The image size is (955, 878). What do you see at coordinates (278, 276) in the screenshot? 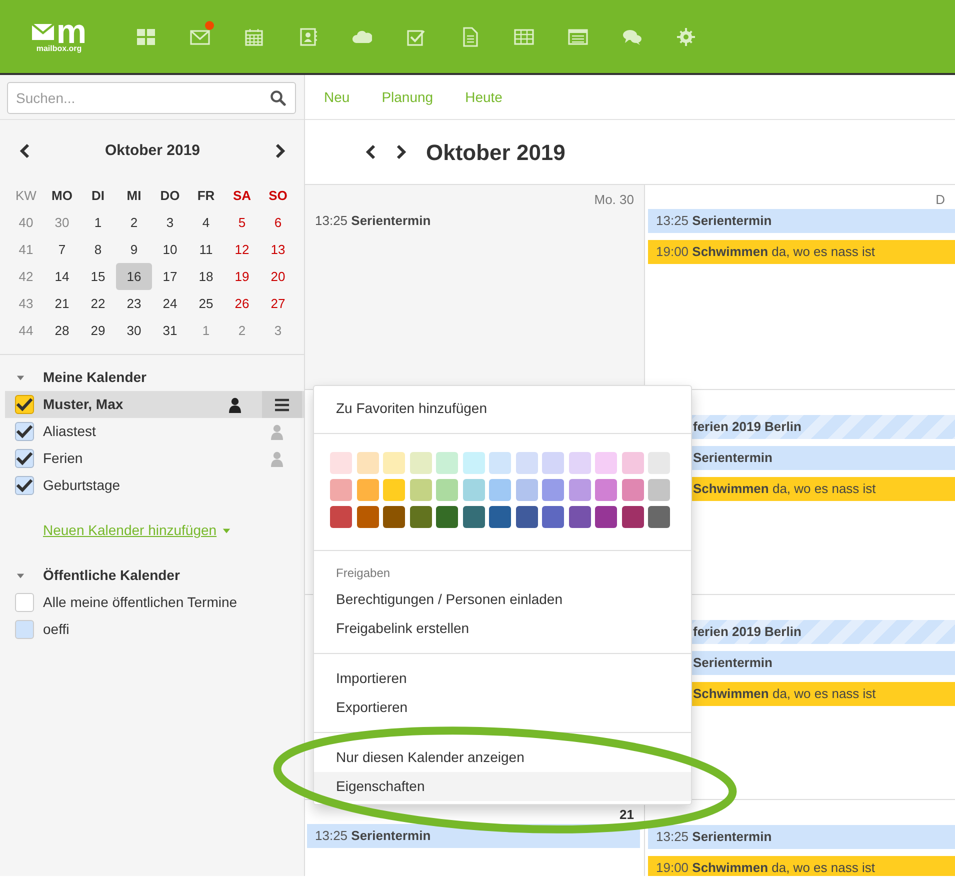
I see `day-cell: 20` at bounding box center [278, 276].